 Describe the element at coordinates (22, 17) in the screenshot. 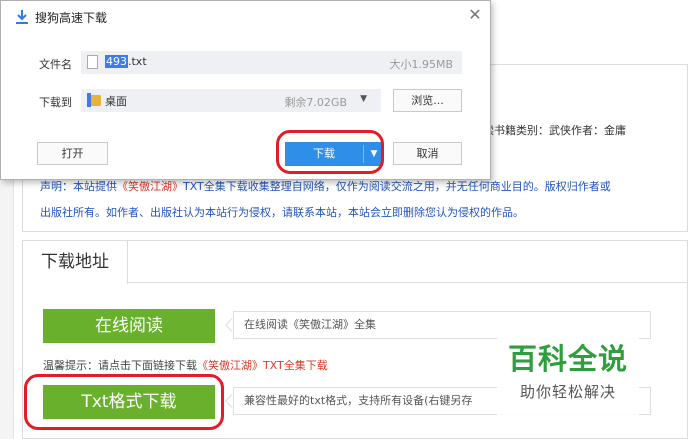

I see `download-icon` at that location.